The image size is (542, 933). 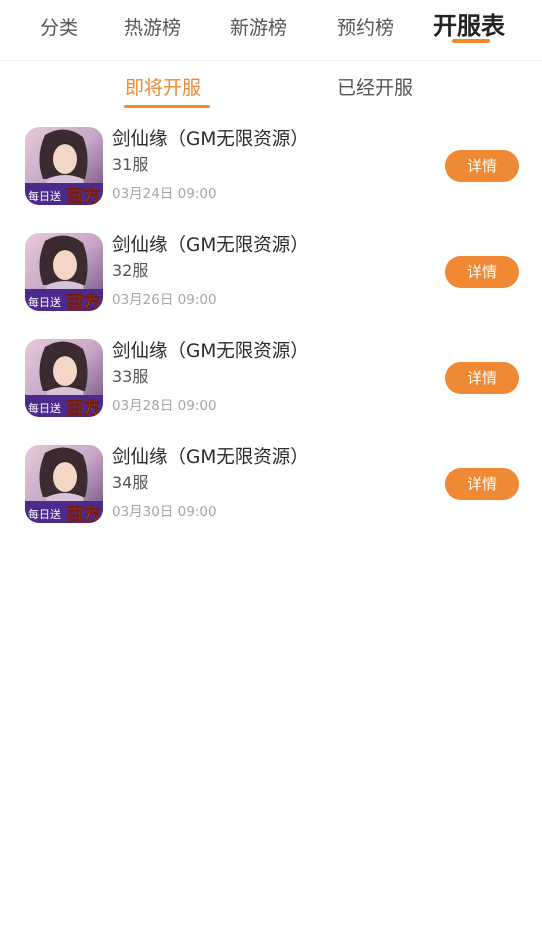 I want to click on game-server: 31服, so click(x=130, y=164).